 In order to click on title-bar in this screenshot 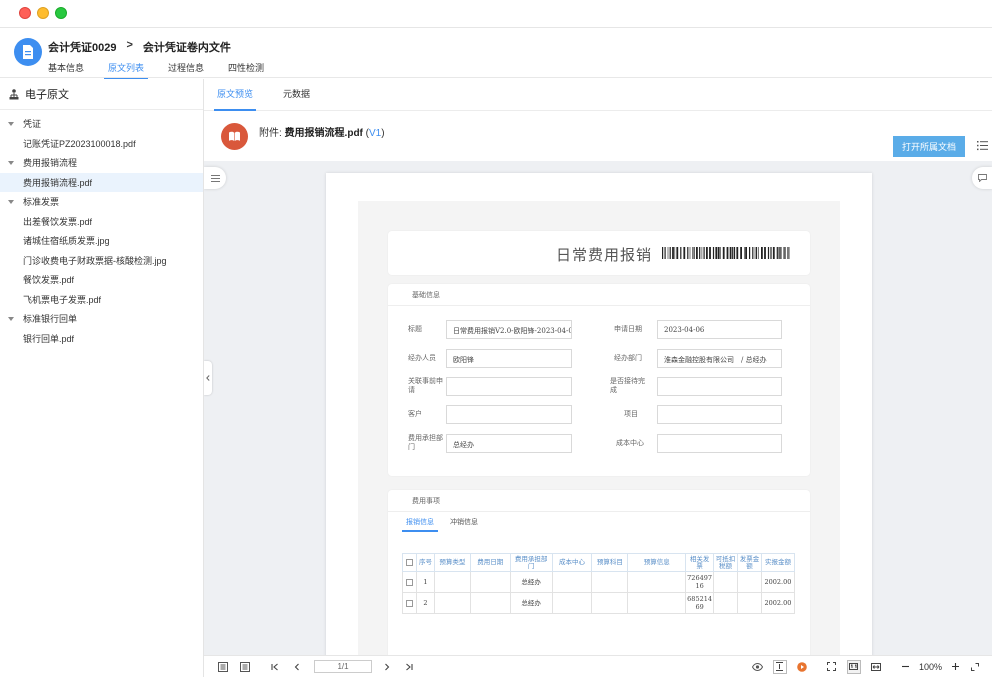, I will do `click(496, 14)`.